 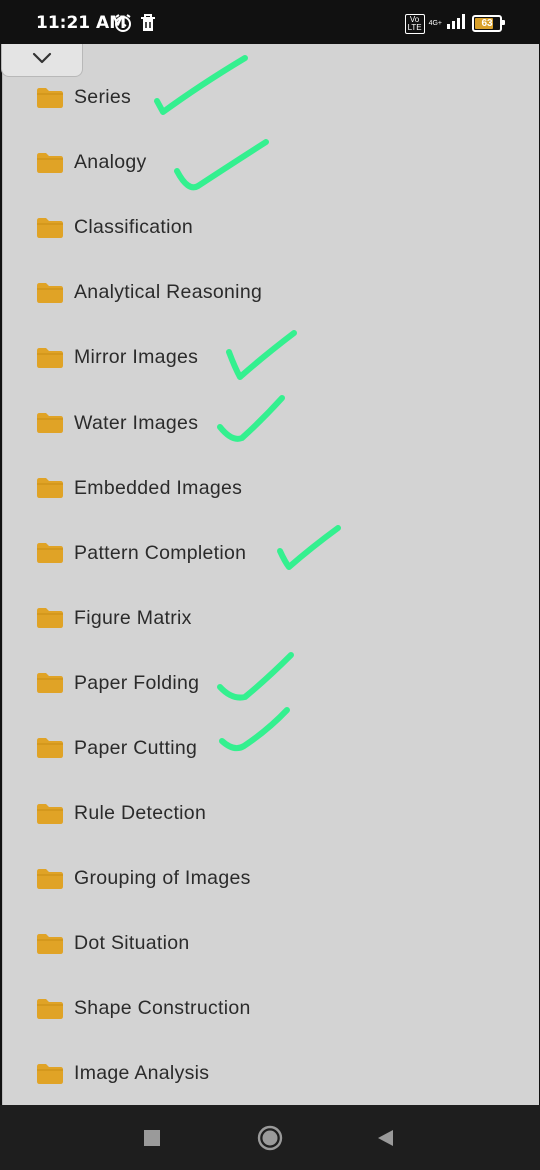 I want to click on folder-item: Dot Situation, so click(x=271, y=943).